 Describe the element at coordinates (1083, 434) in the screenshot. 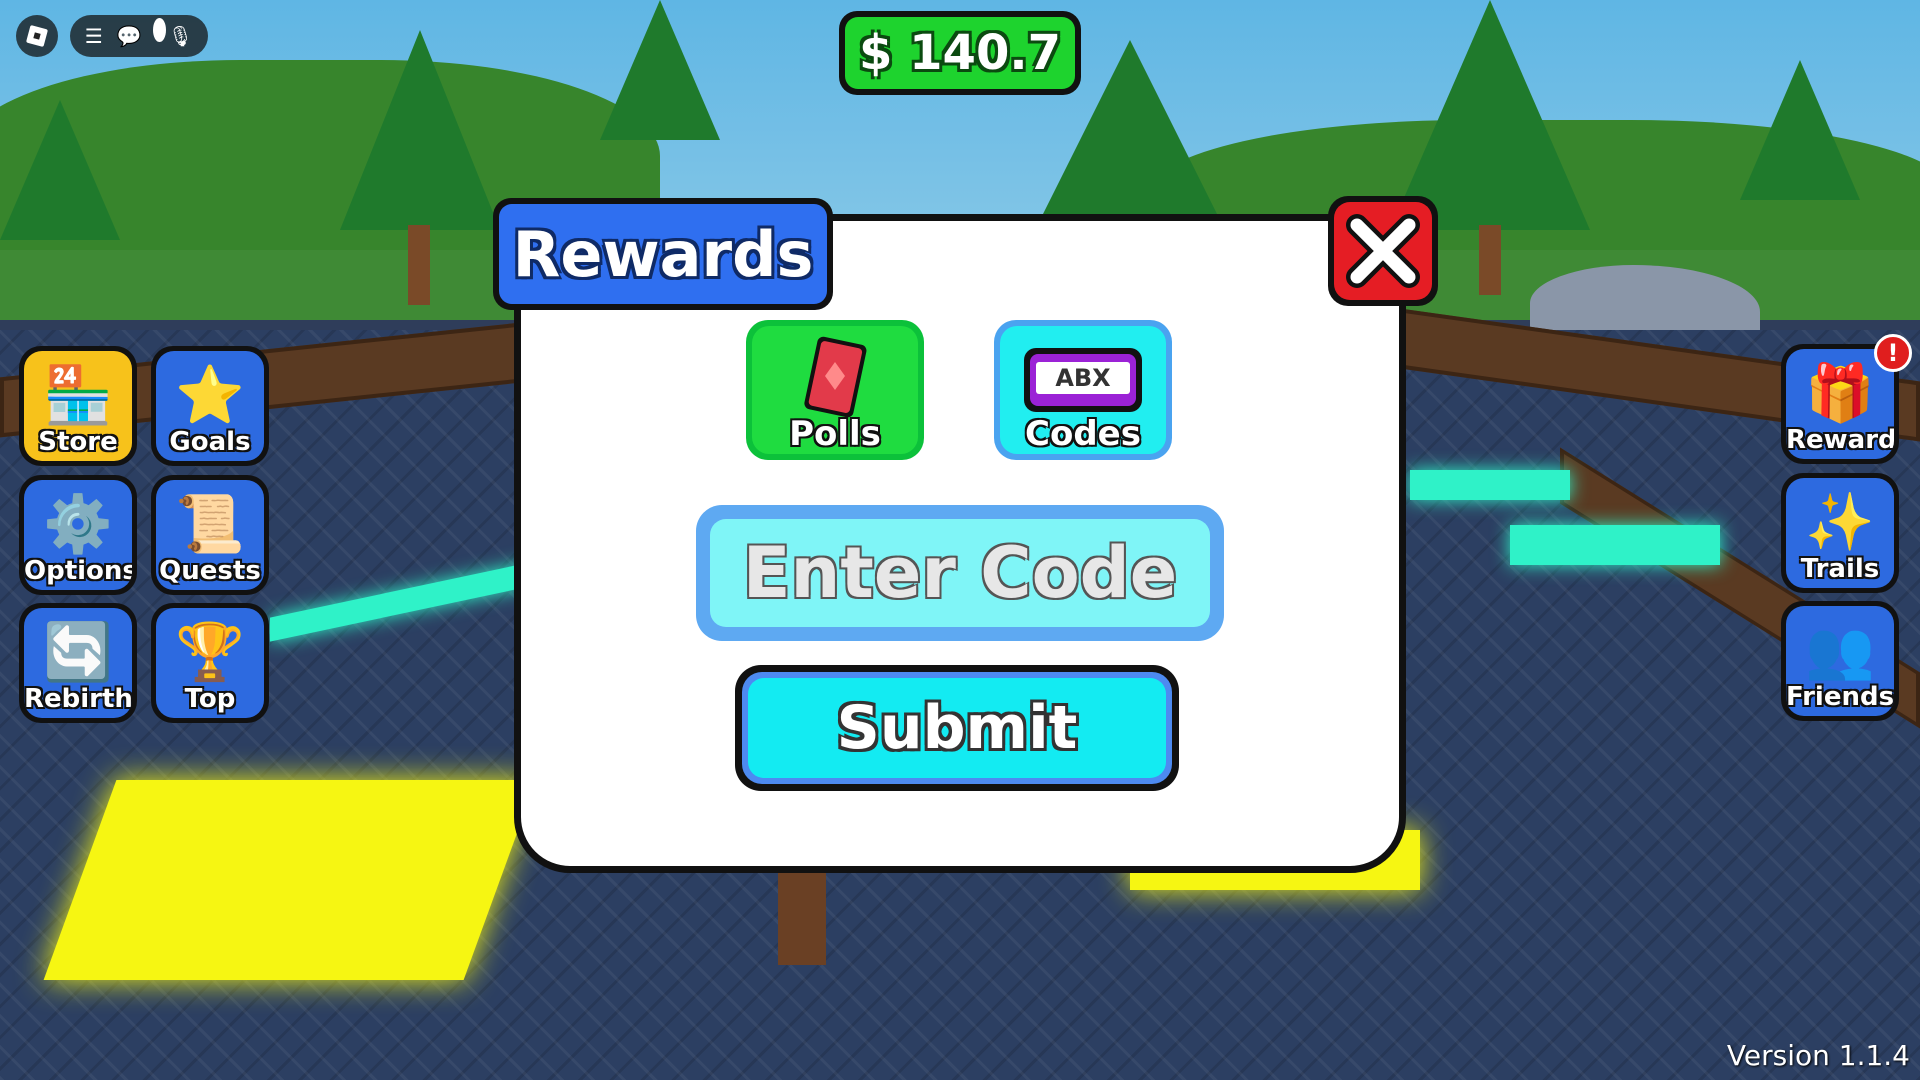

I see `tab-codes-label: Codes` at that location.